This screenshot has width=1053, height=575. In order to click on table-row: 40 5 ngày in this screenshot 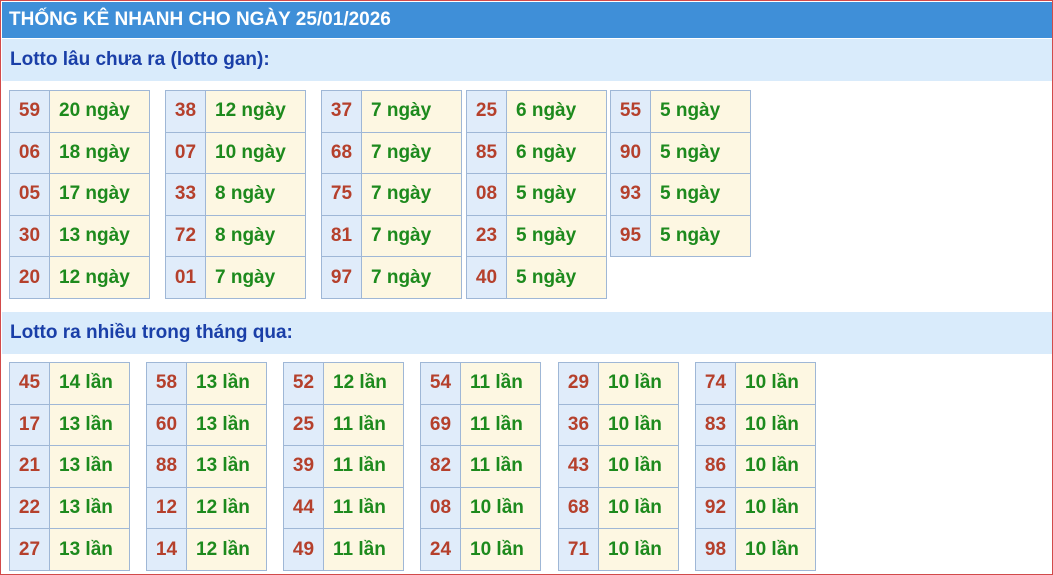, I will do `click(536, 277)`.